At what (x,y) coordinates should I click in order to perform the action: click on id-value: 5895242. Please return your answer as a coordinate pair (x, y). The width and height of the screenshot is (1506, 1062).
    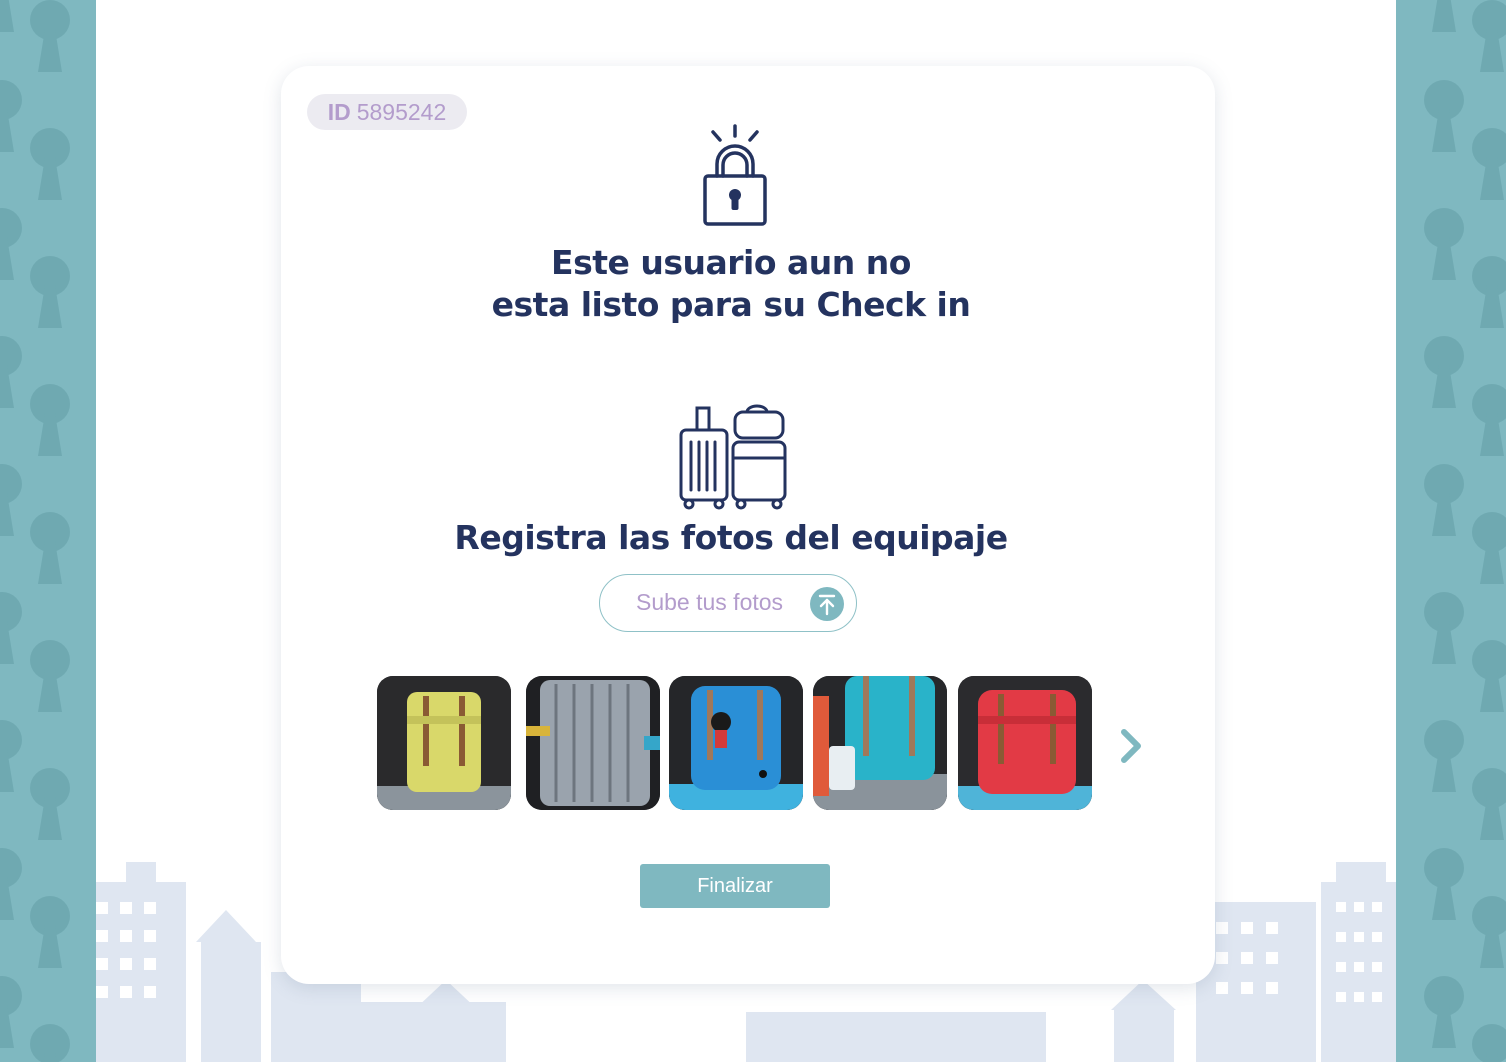
    Looking at the image, I should click on (401, 111).